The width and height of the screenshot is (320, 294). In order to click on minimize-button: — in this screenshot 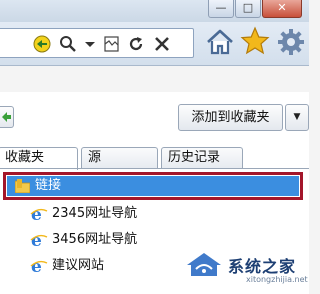, I will do `click(221, 9)`.